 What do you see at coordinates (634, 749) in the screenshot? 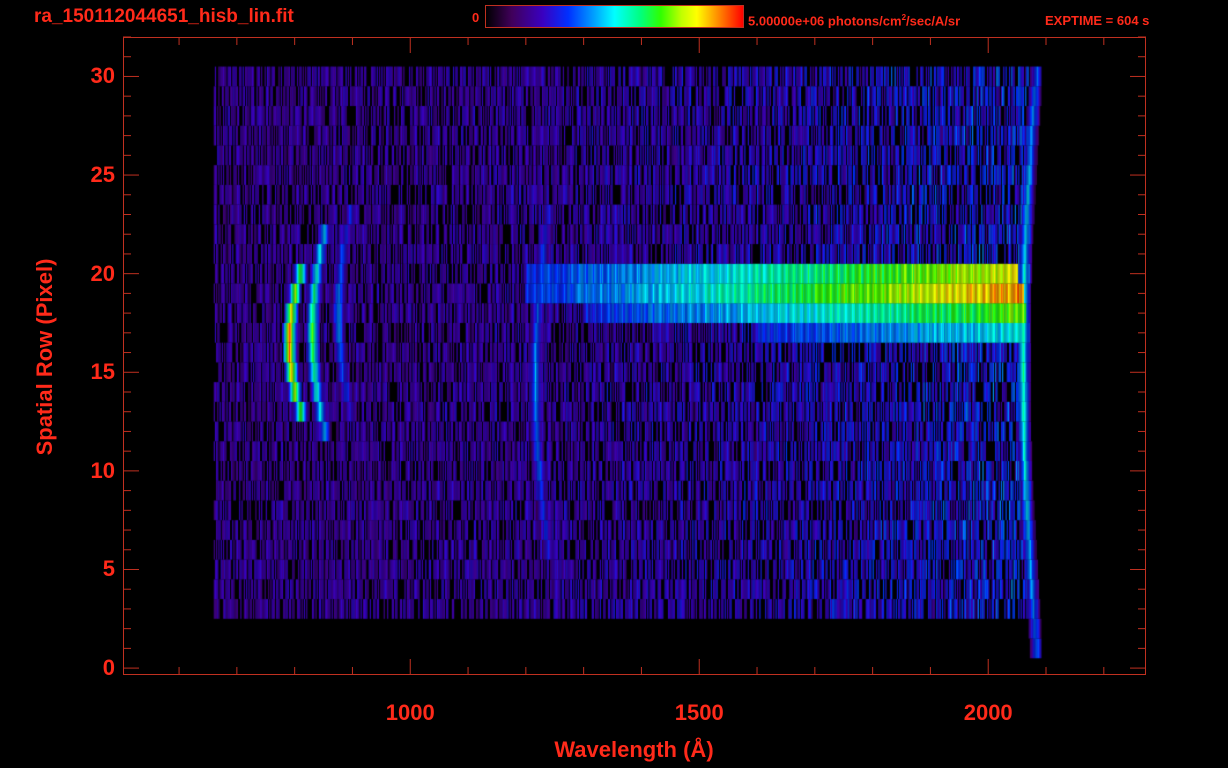
I see `x-axis-label: Wavelength (Å)` at bounding box center [634, 749].